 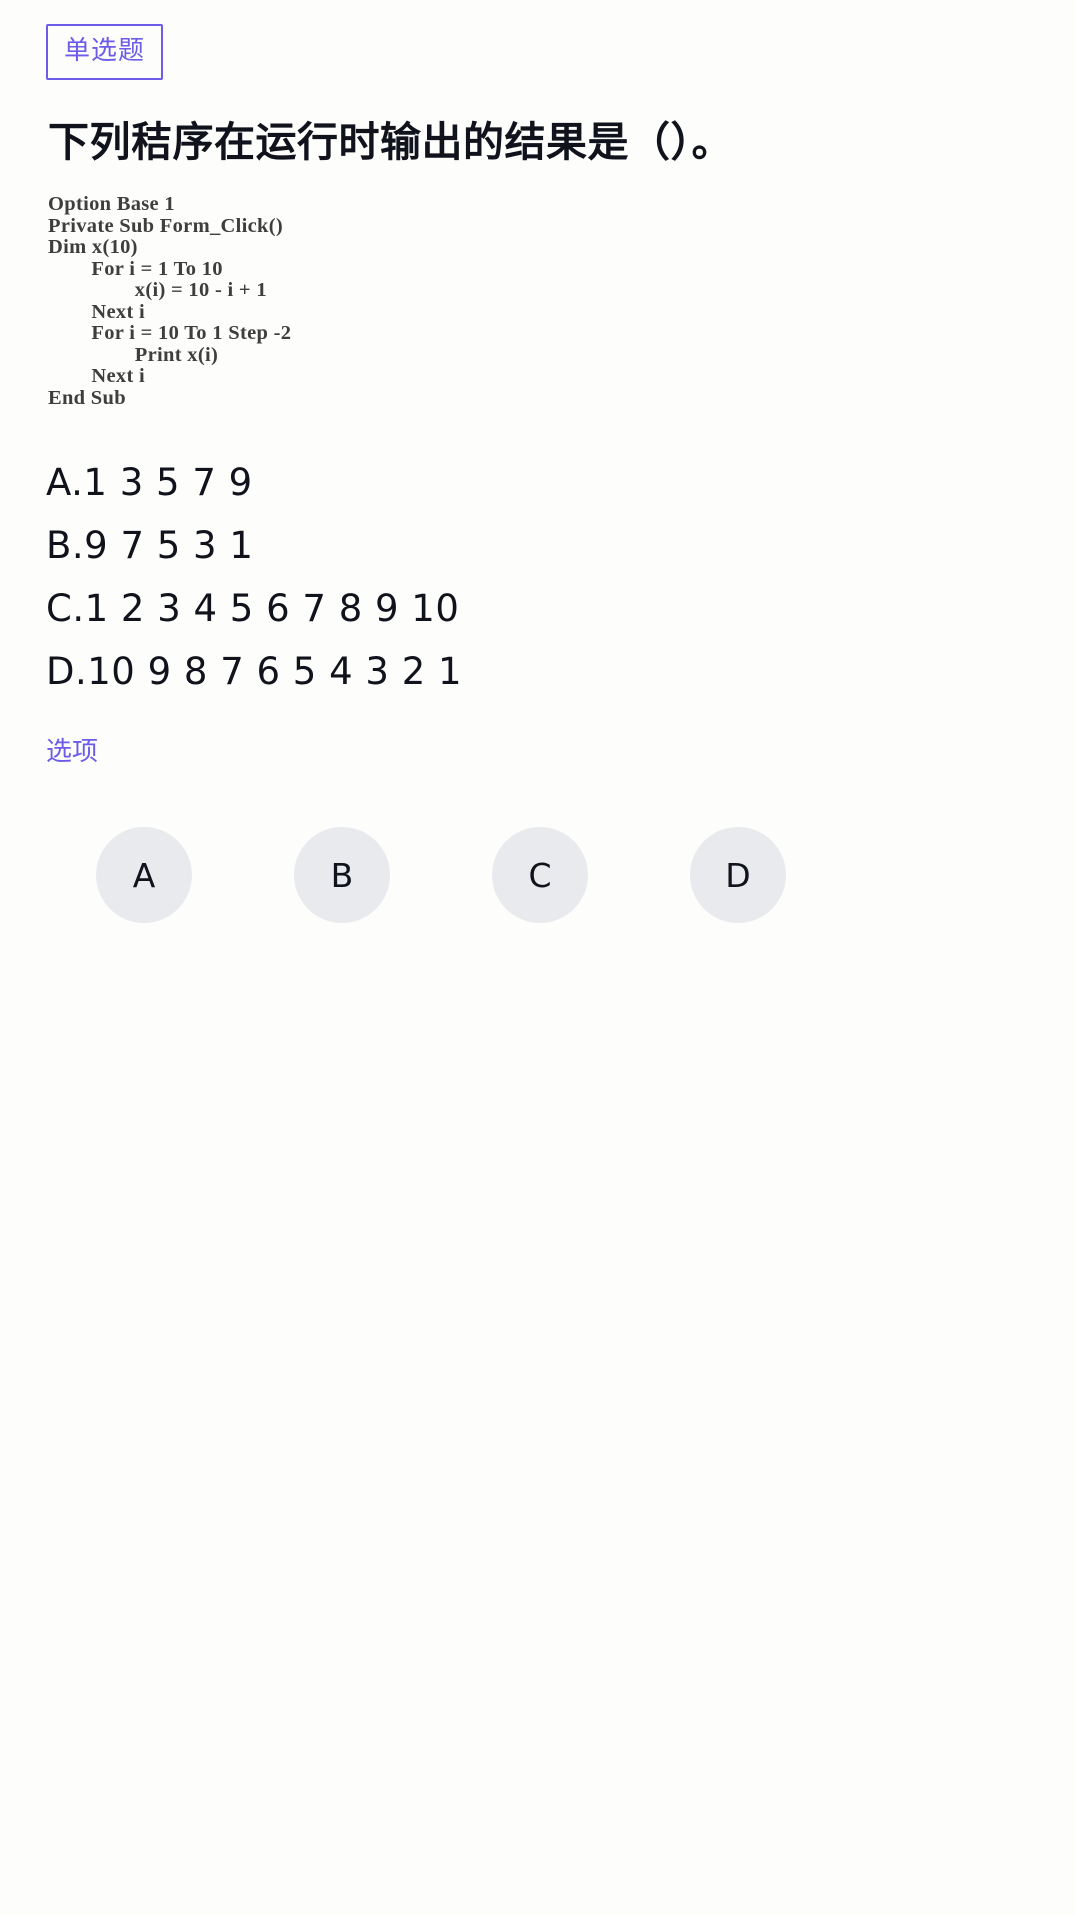 I want to click on code-line: Print x(i), so click(x=133, y=354).